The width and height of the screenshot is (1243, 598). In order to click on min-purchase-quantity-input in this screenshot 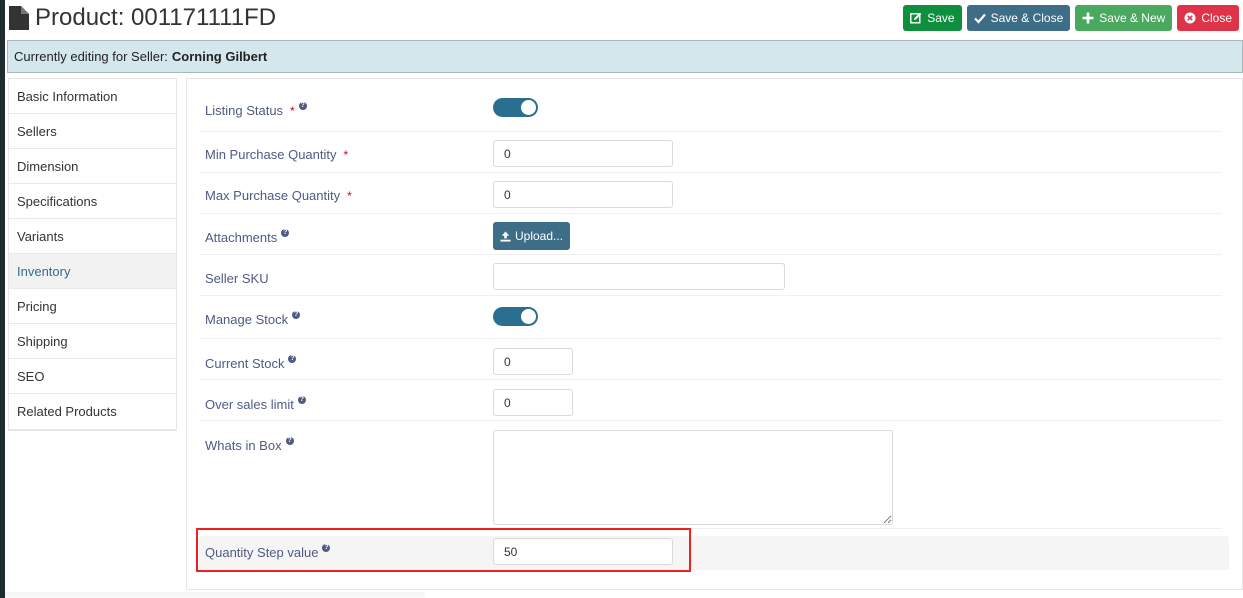, I will do `click(583, 153)`.